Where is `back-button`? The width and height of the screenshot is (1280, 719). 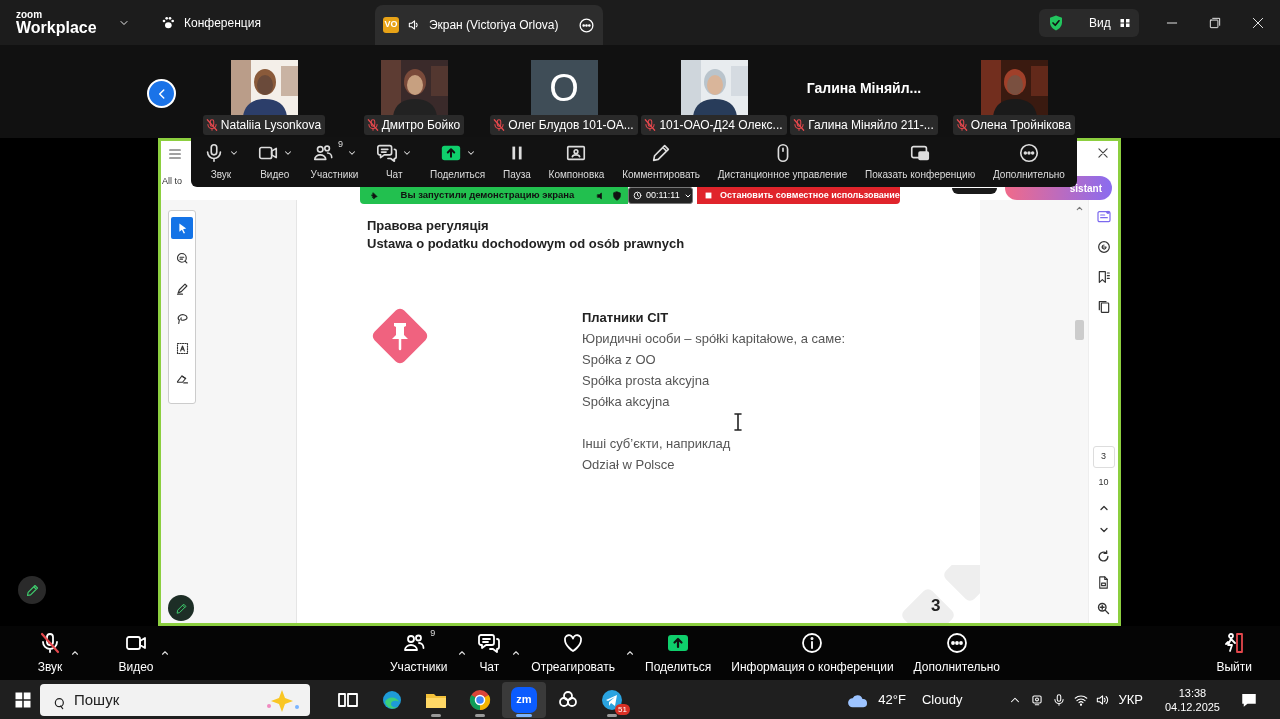 back-button is located at coordinates (161, 93).